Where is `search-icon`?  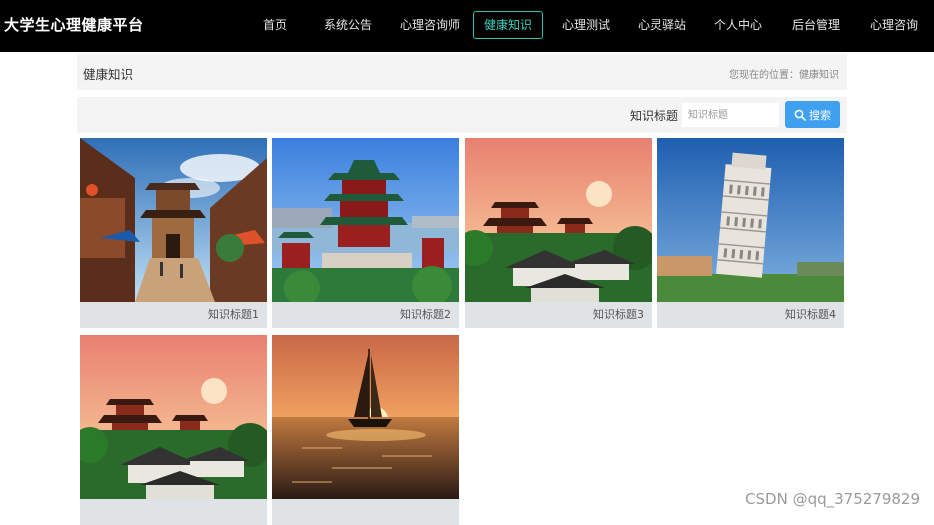 search-icon is located at coordinates (800, 115).